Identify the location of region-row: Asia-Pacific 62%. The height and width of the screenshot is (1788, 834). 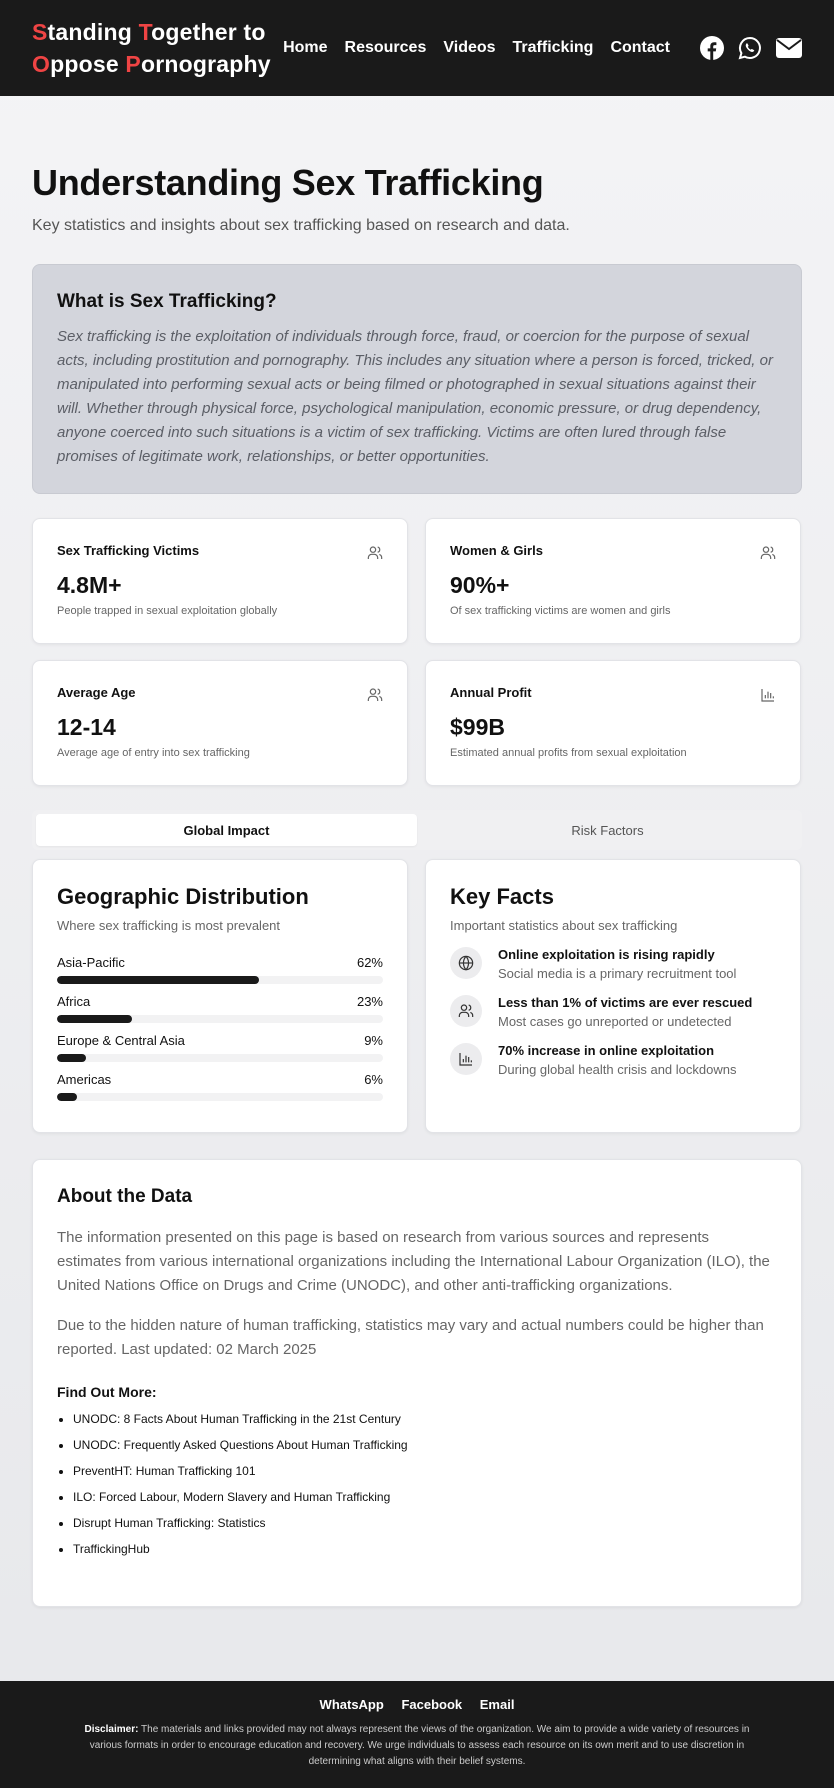
(220, 969).